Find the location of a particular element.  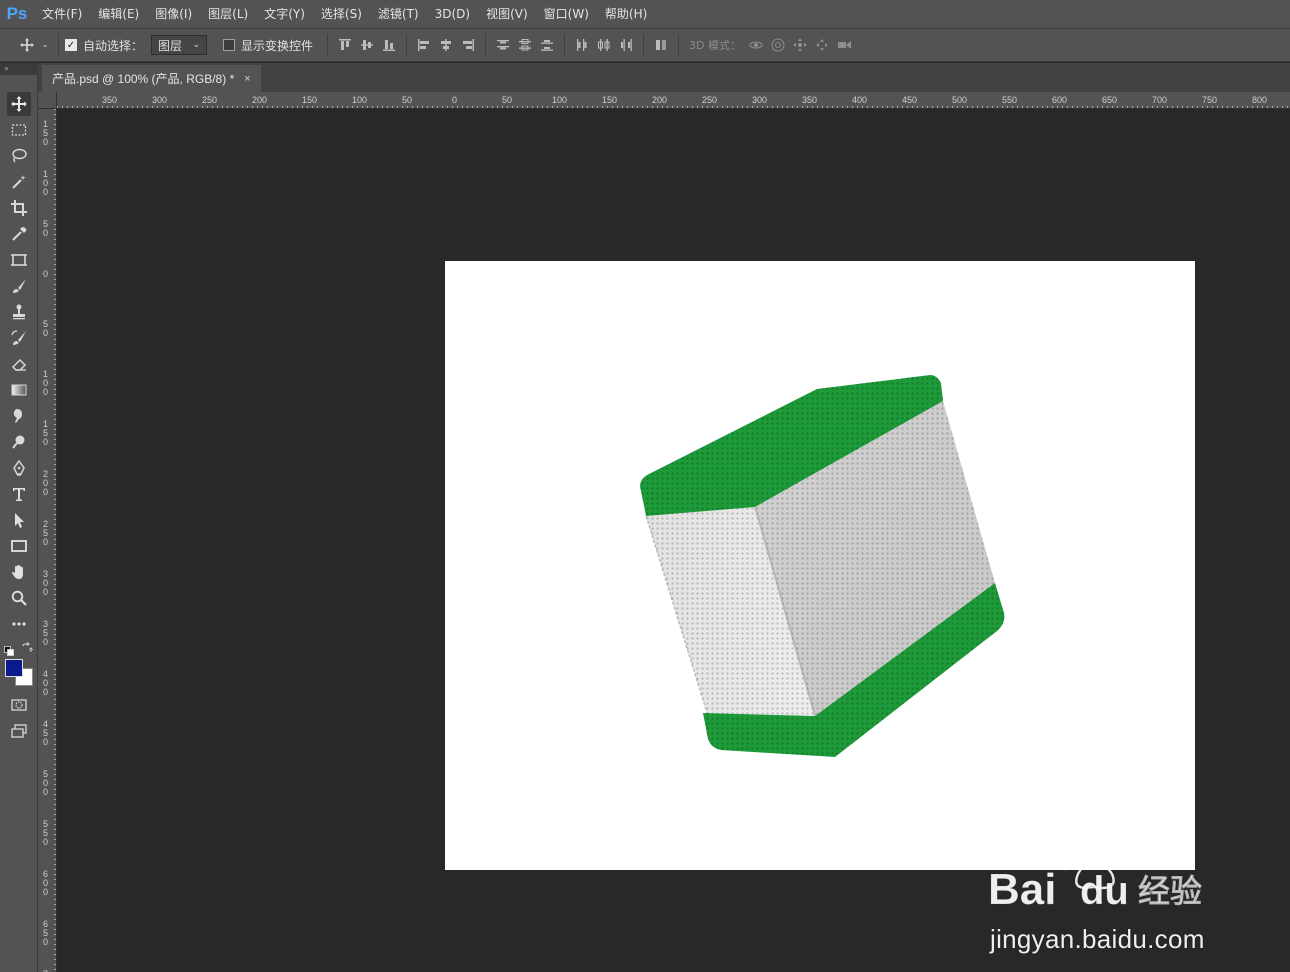

3d-slide-icon is located at coordinates (822, 45).